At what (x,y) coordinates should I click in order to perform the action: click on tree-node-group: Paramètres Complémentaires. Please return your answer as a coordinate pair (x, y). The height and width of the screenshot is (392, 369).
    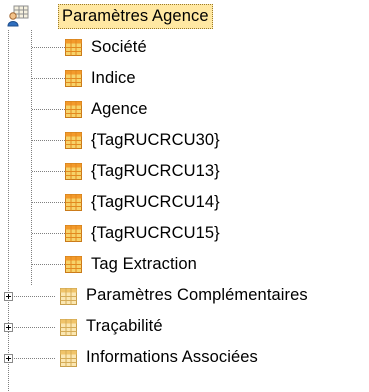
    Looking at the image, I should click on (184, 295).